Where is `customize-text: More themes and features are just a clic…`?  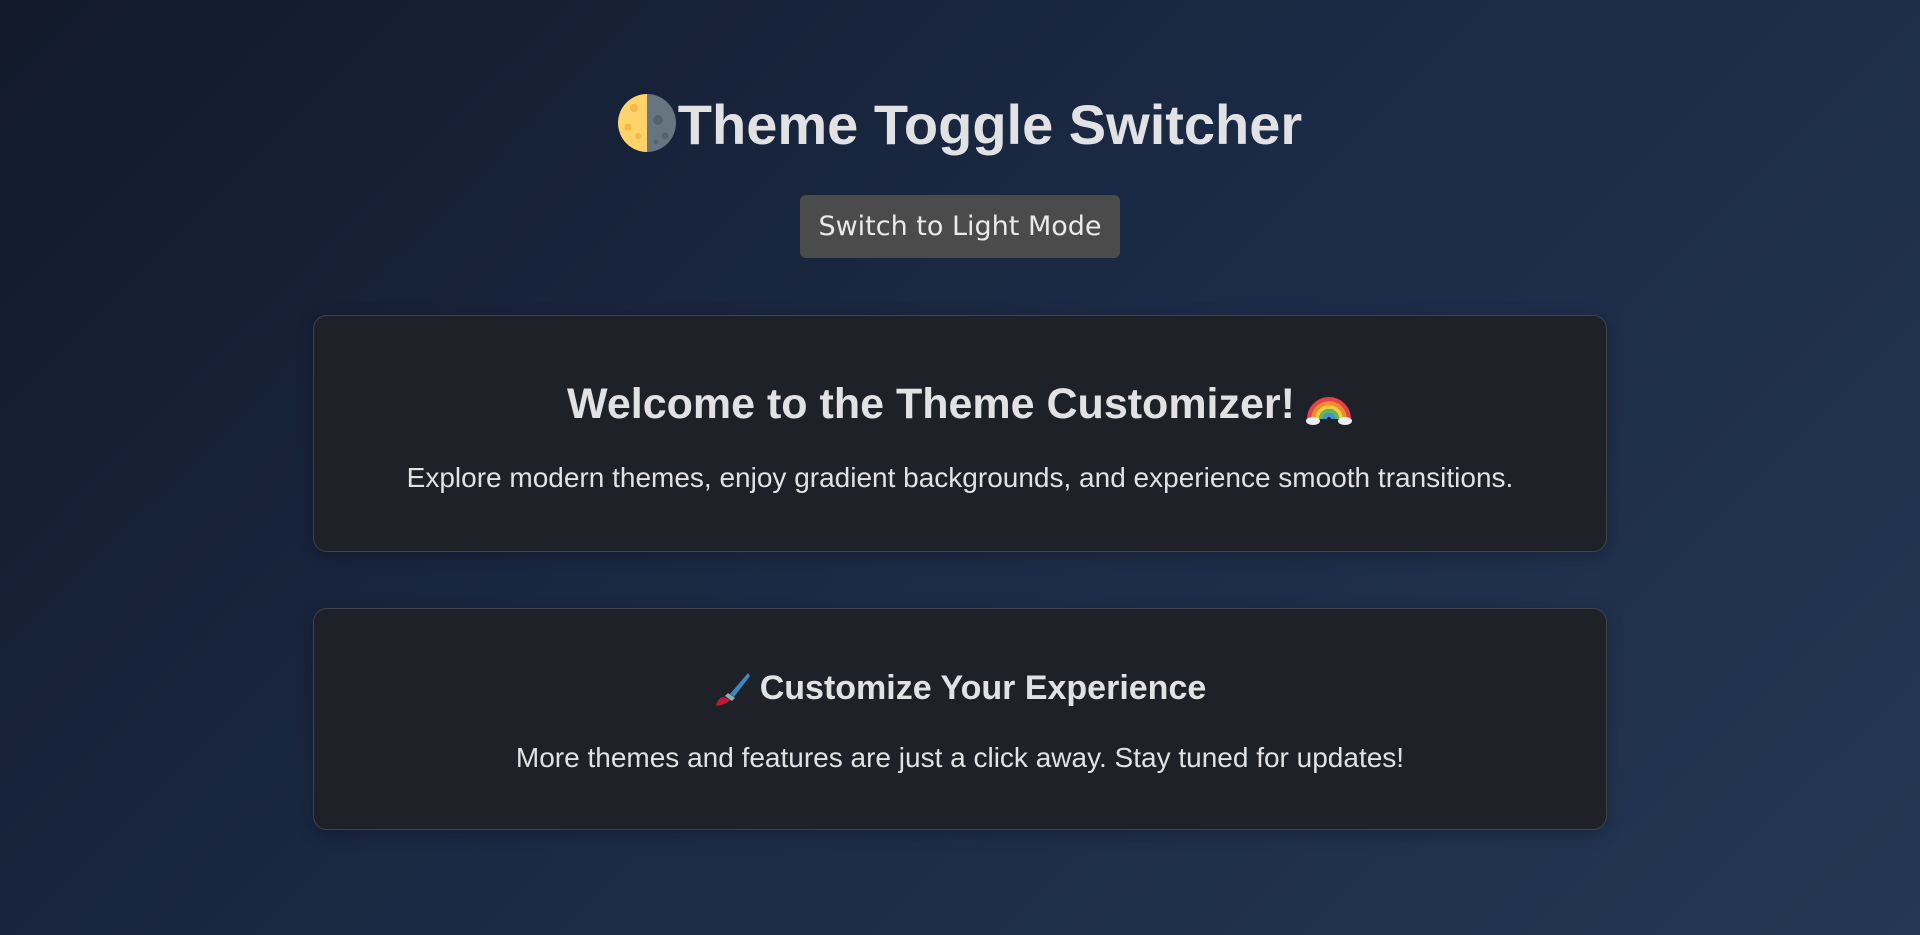
customize-text: More themes and features are just a clic… is located at coordinates (960, 757).